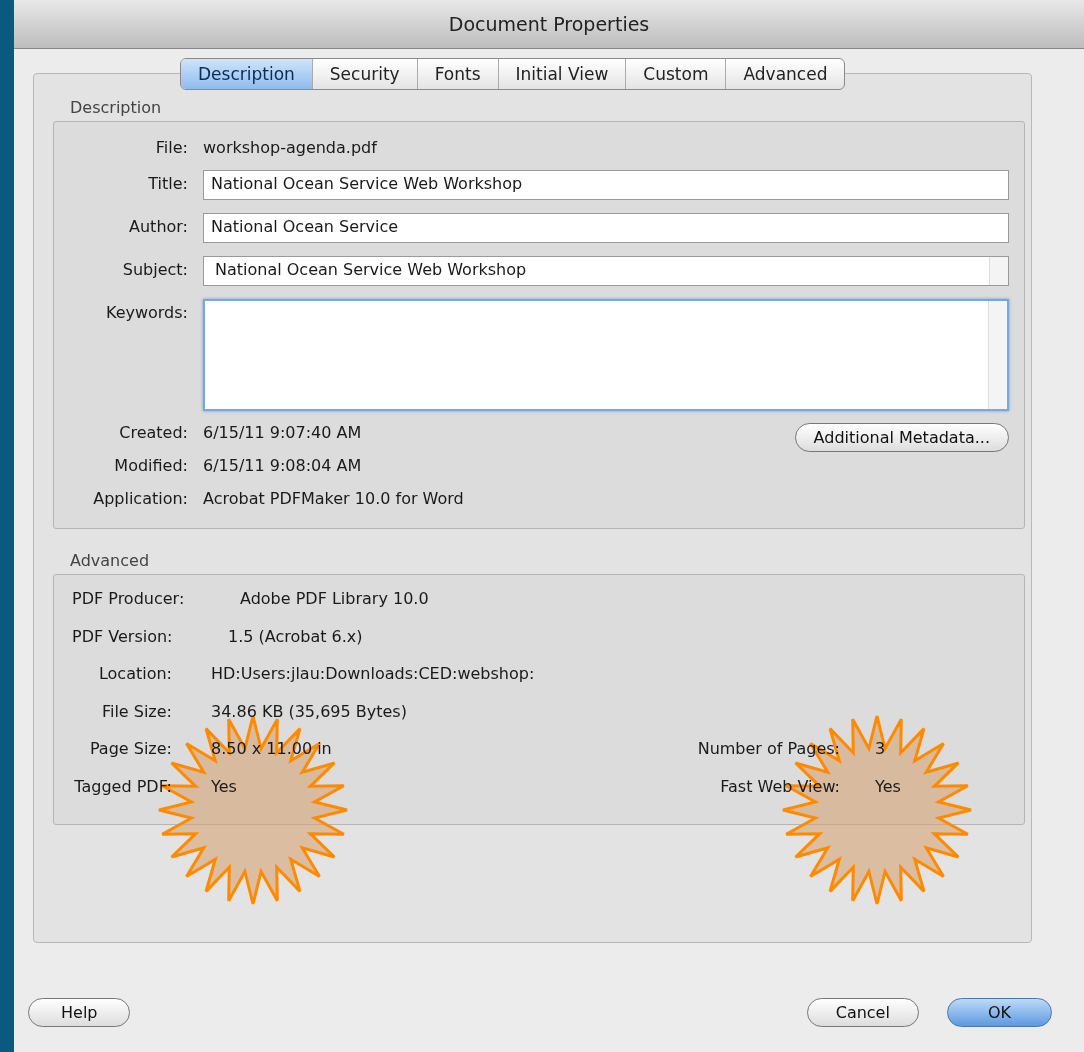  Describe the element at coordinates (373, 673) in the screenshot. I see `field-value: HD:Users:jlau:Downloads:CED:webshop:` at that location.